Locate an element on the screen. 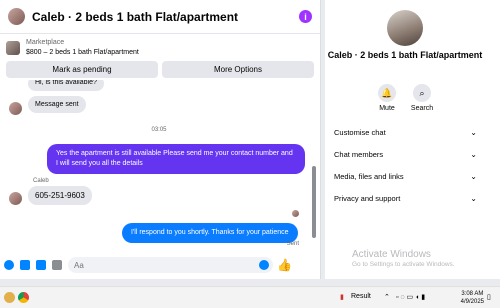  chrome-icon is located at coordinates (23, 297).